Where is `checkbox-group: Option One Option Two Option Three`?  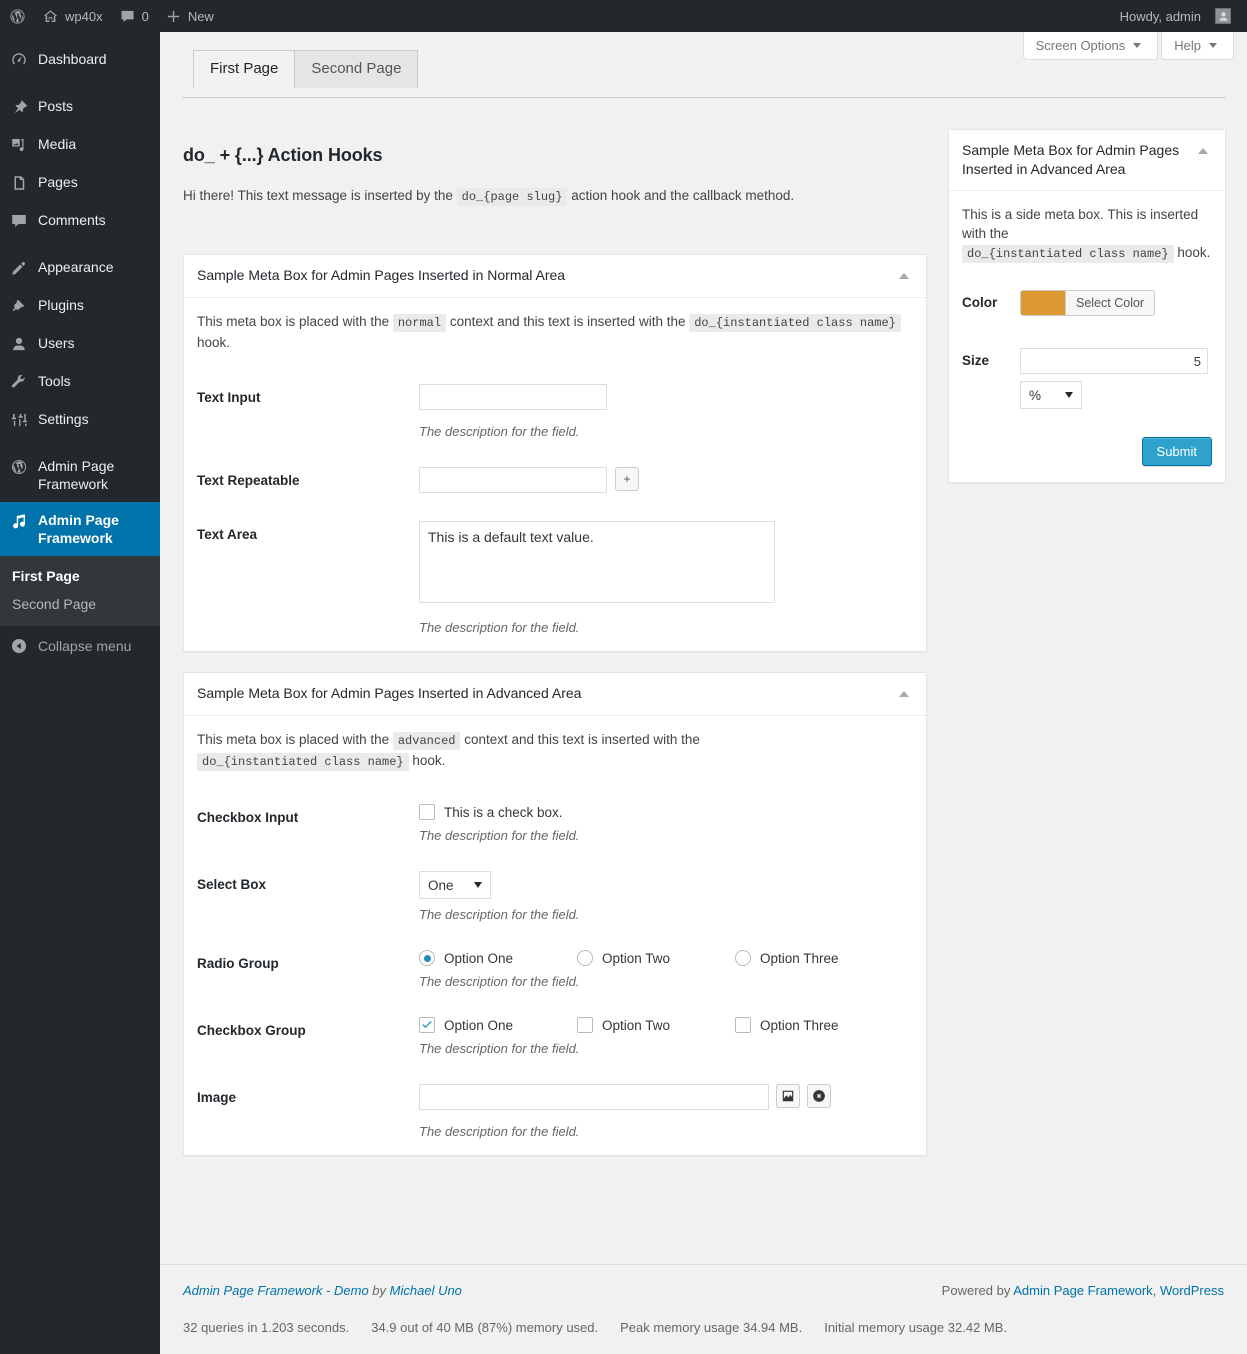
checkbox-group: Option One Option Two Option Three is located at coordinates (666, 1025).